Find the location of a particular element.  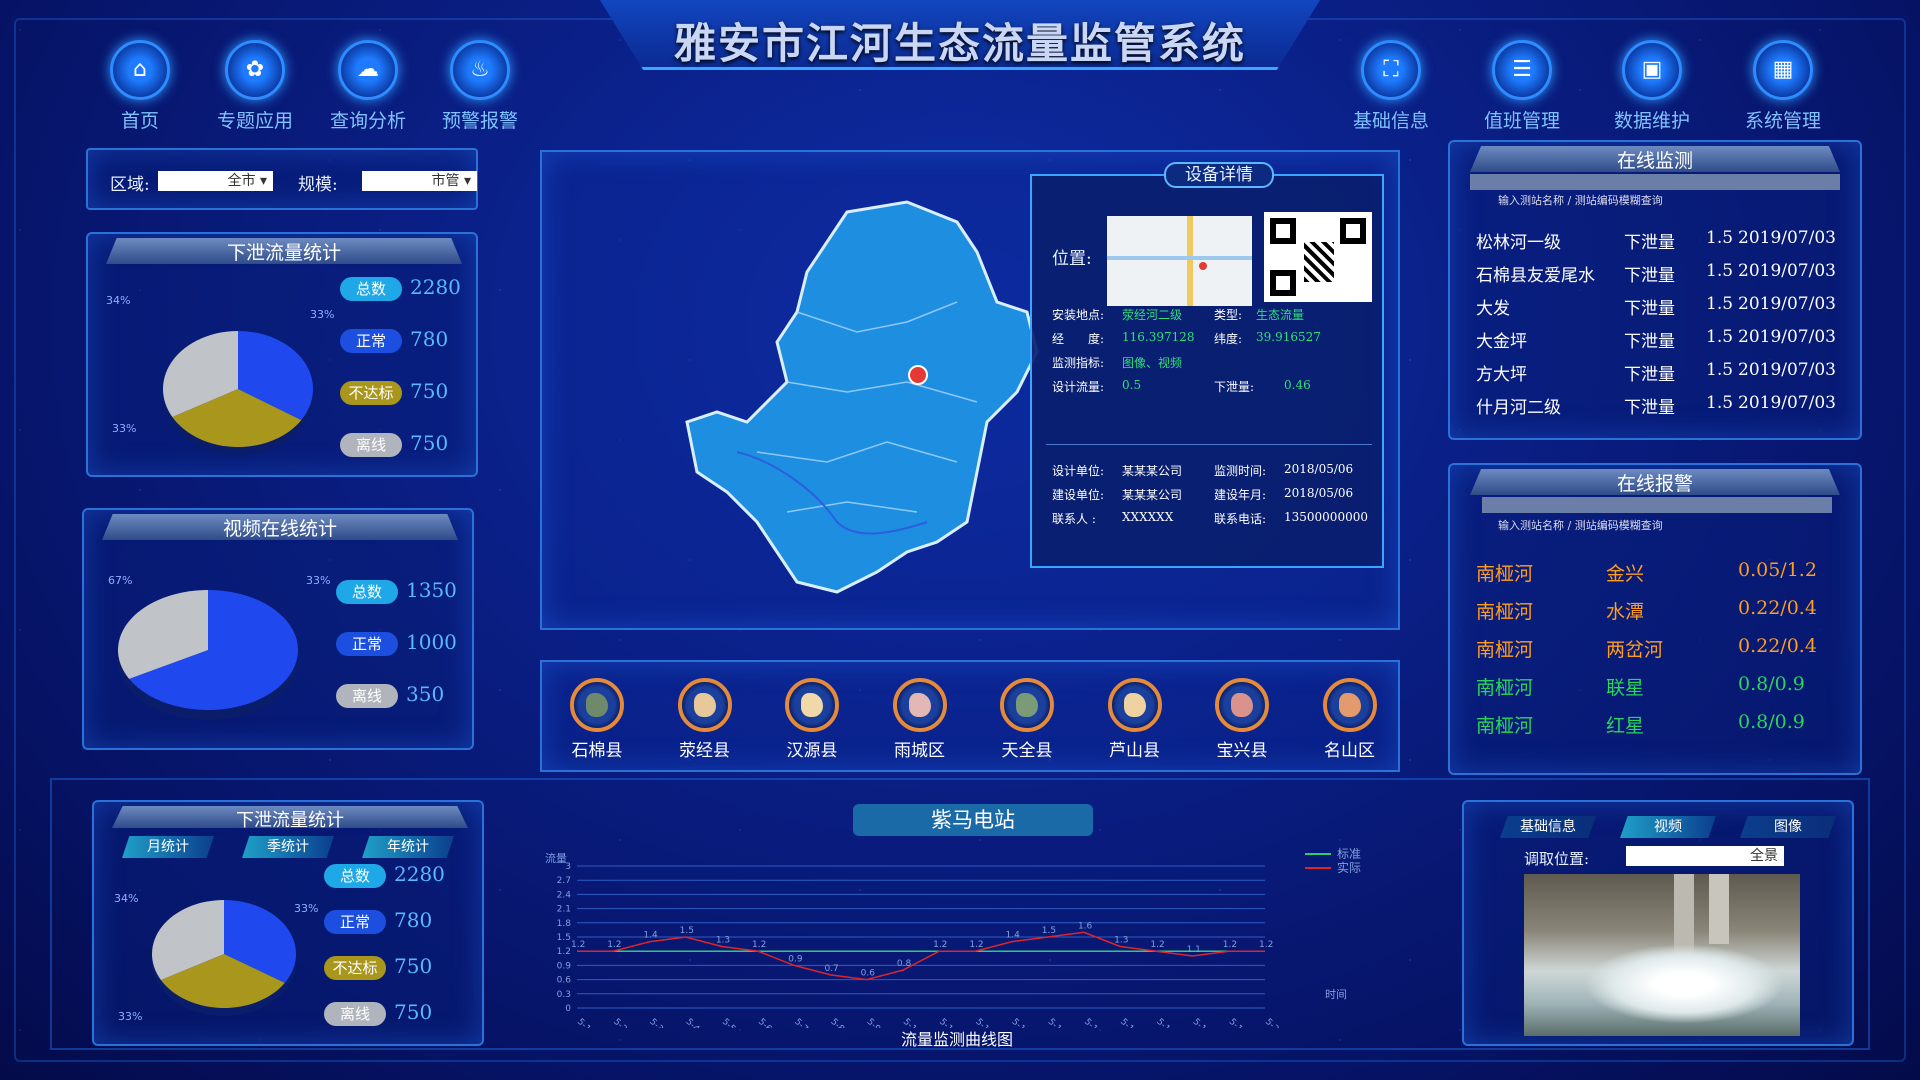

data-label: 1.4 is located at coordinates (1013, 936).